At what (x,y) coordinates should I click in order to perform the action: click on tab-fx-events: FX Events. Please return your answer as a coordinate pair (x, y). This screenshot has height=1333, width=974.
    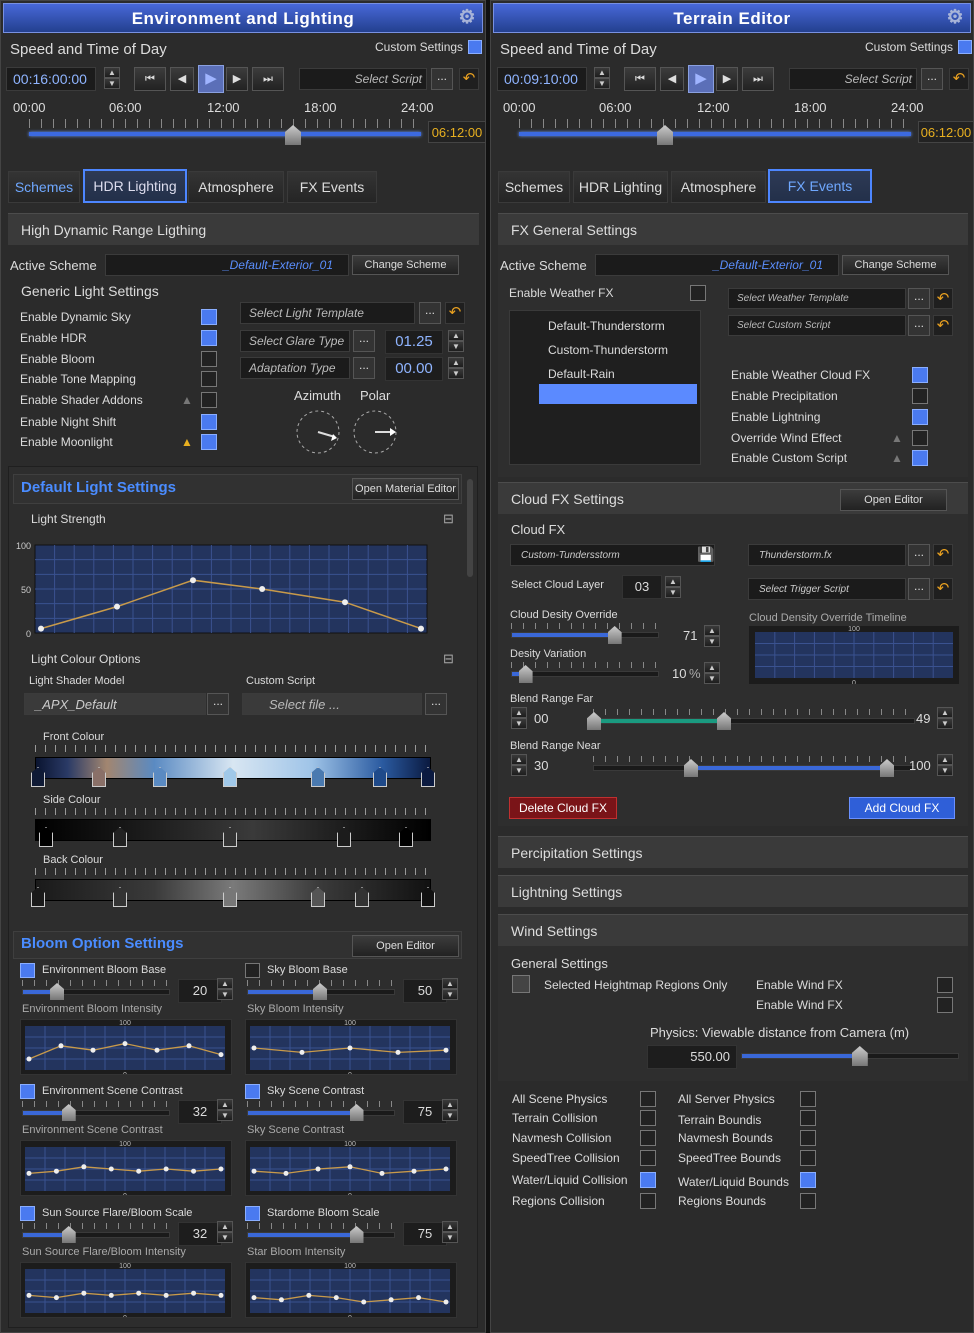
    Looking at the image, I should click on (820, 186).